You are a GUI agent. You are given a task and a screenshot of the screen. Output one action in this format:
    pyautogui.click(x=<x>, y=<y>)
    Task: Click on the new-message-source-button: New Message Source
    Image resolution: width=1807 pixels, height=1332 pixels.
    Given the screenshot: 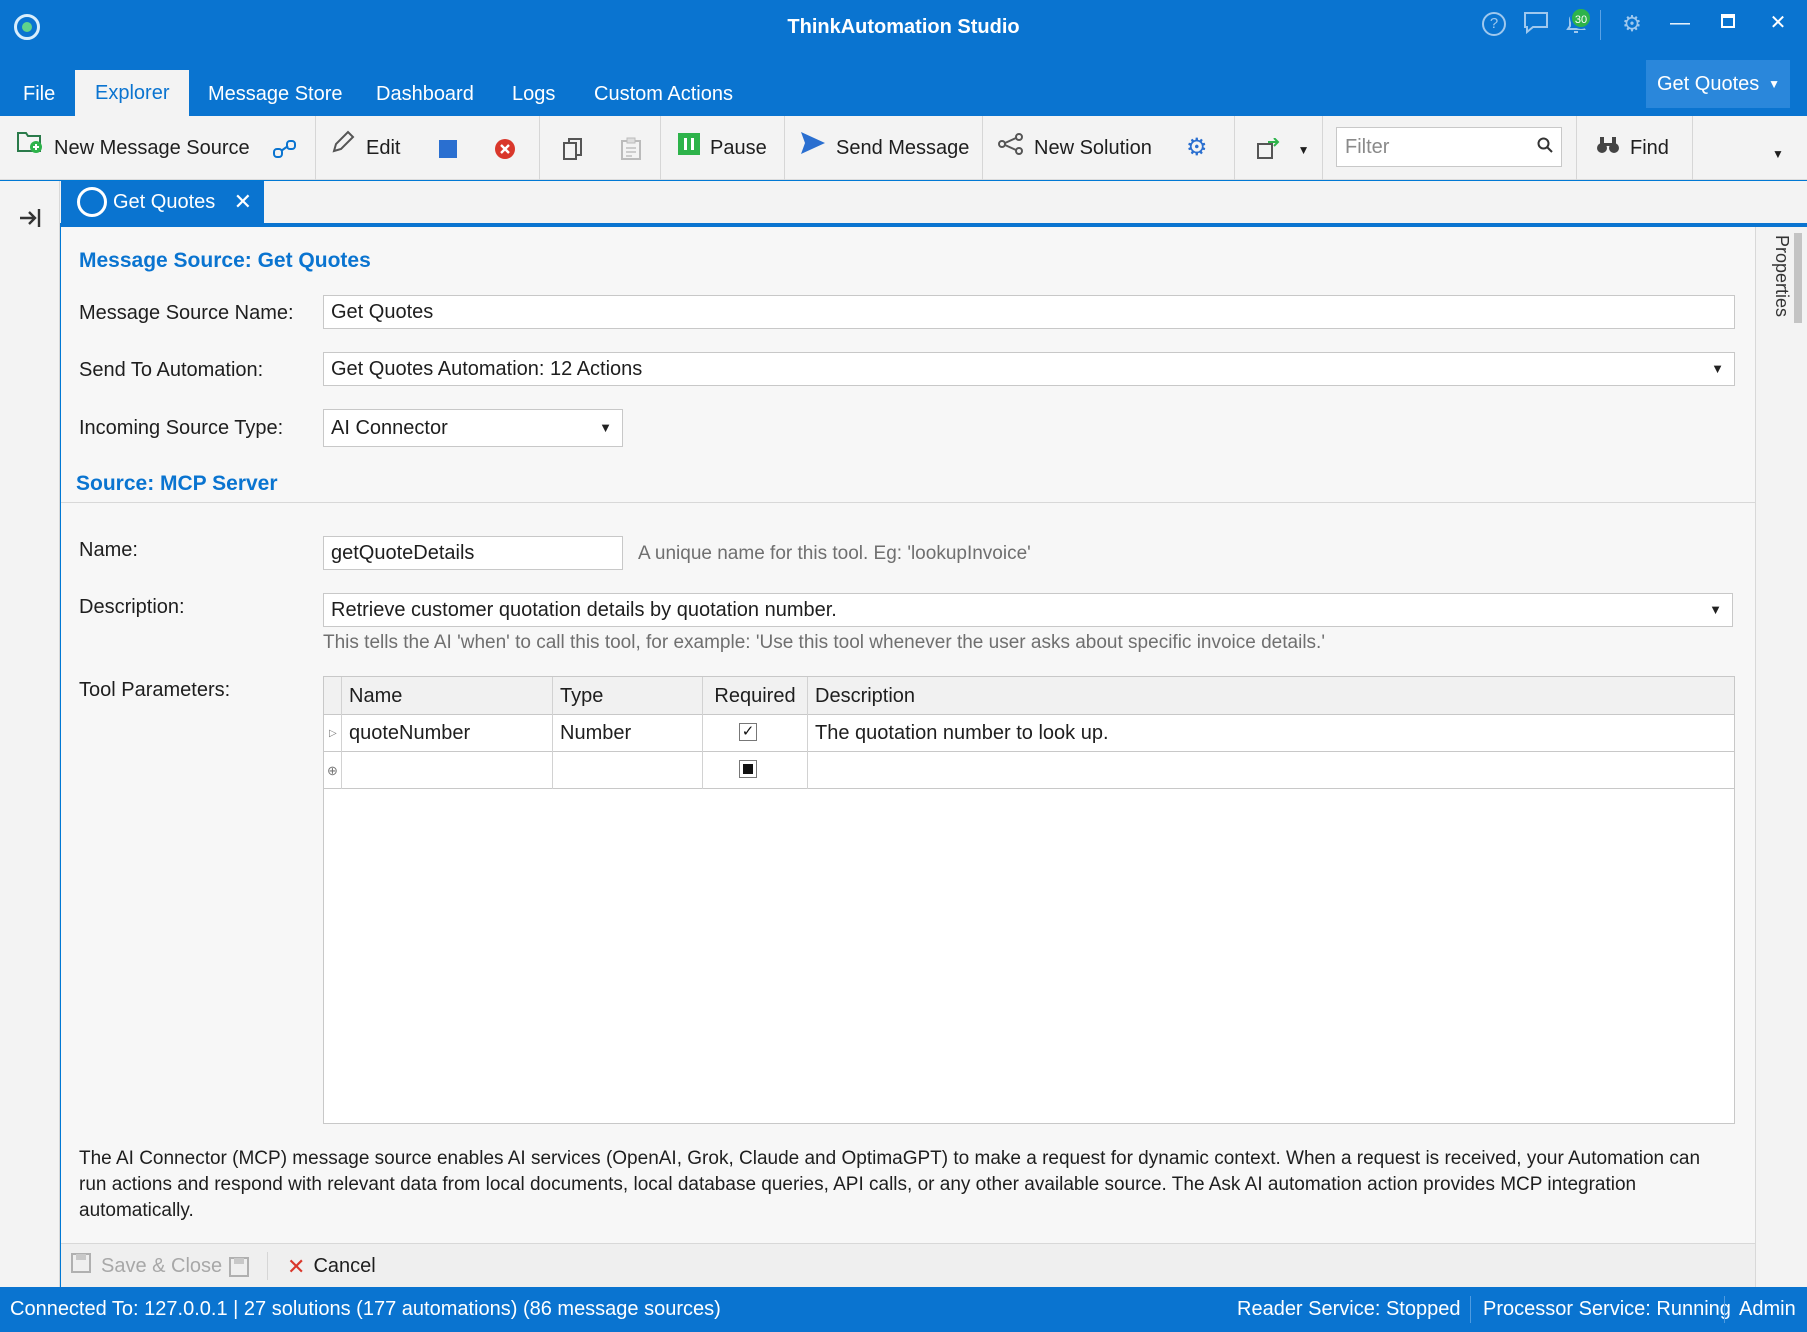 What is the action you would take?
    pyautogui.click(x=133, y=148)
    